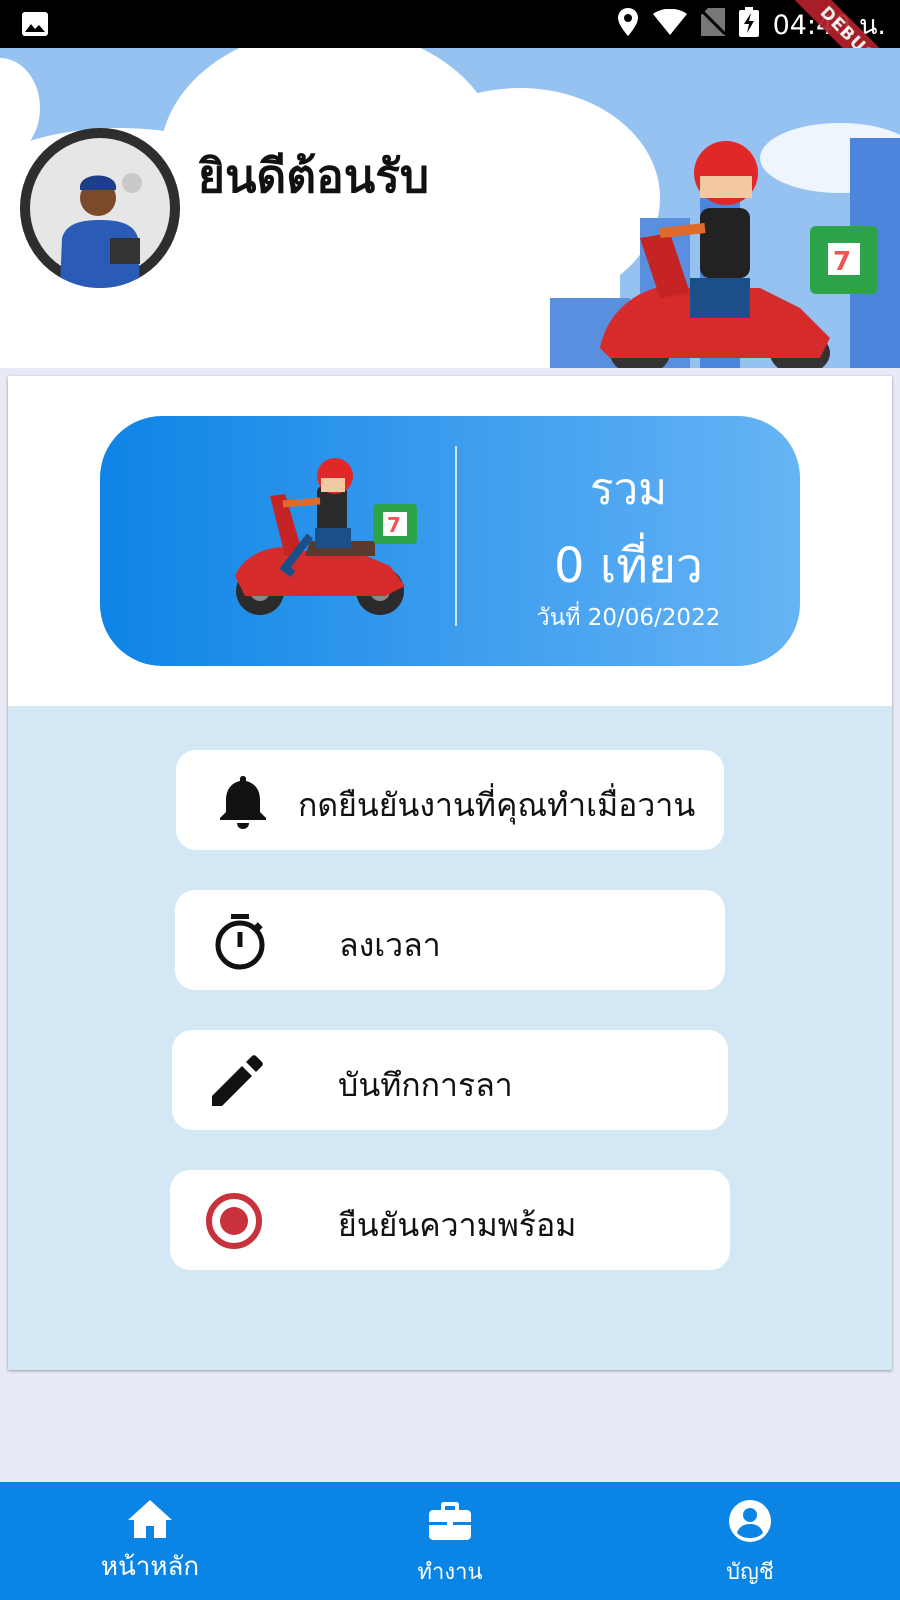 Image resolution: width=900 pixels, height=1600 pixels. I want to click on nav-work-label: ทำงาน, so click(450, 1572).